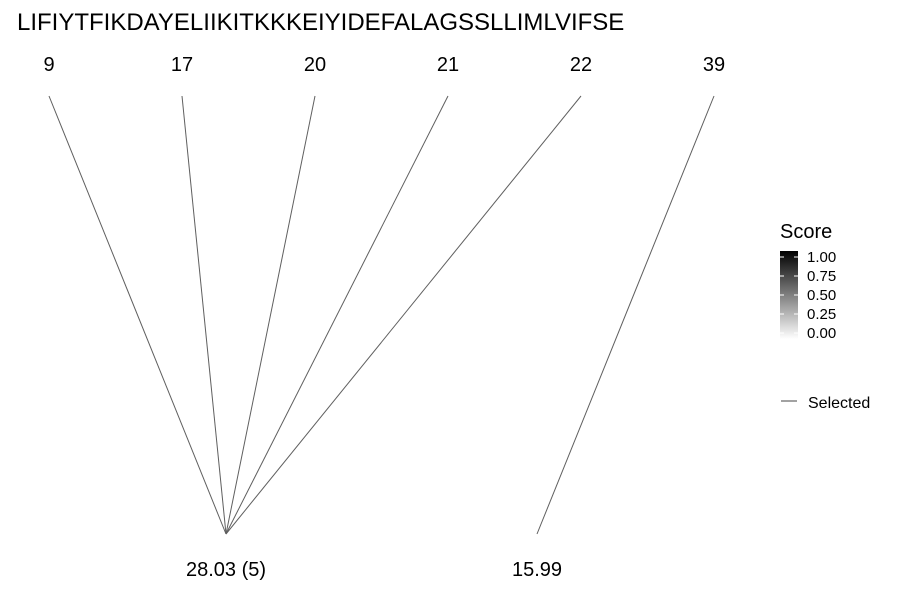 The width and height of the screenshot is (900, 600). Describe the element at coordinates (821, 333) in the screenshot. I see `legend-tick-label: 0.00` at that location.